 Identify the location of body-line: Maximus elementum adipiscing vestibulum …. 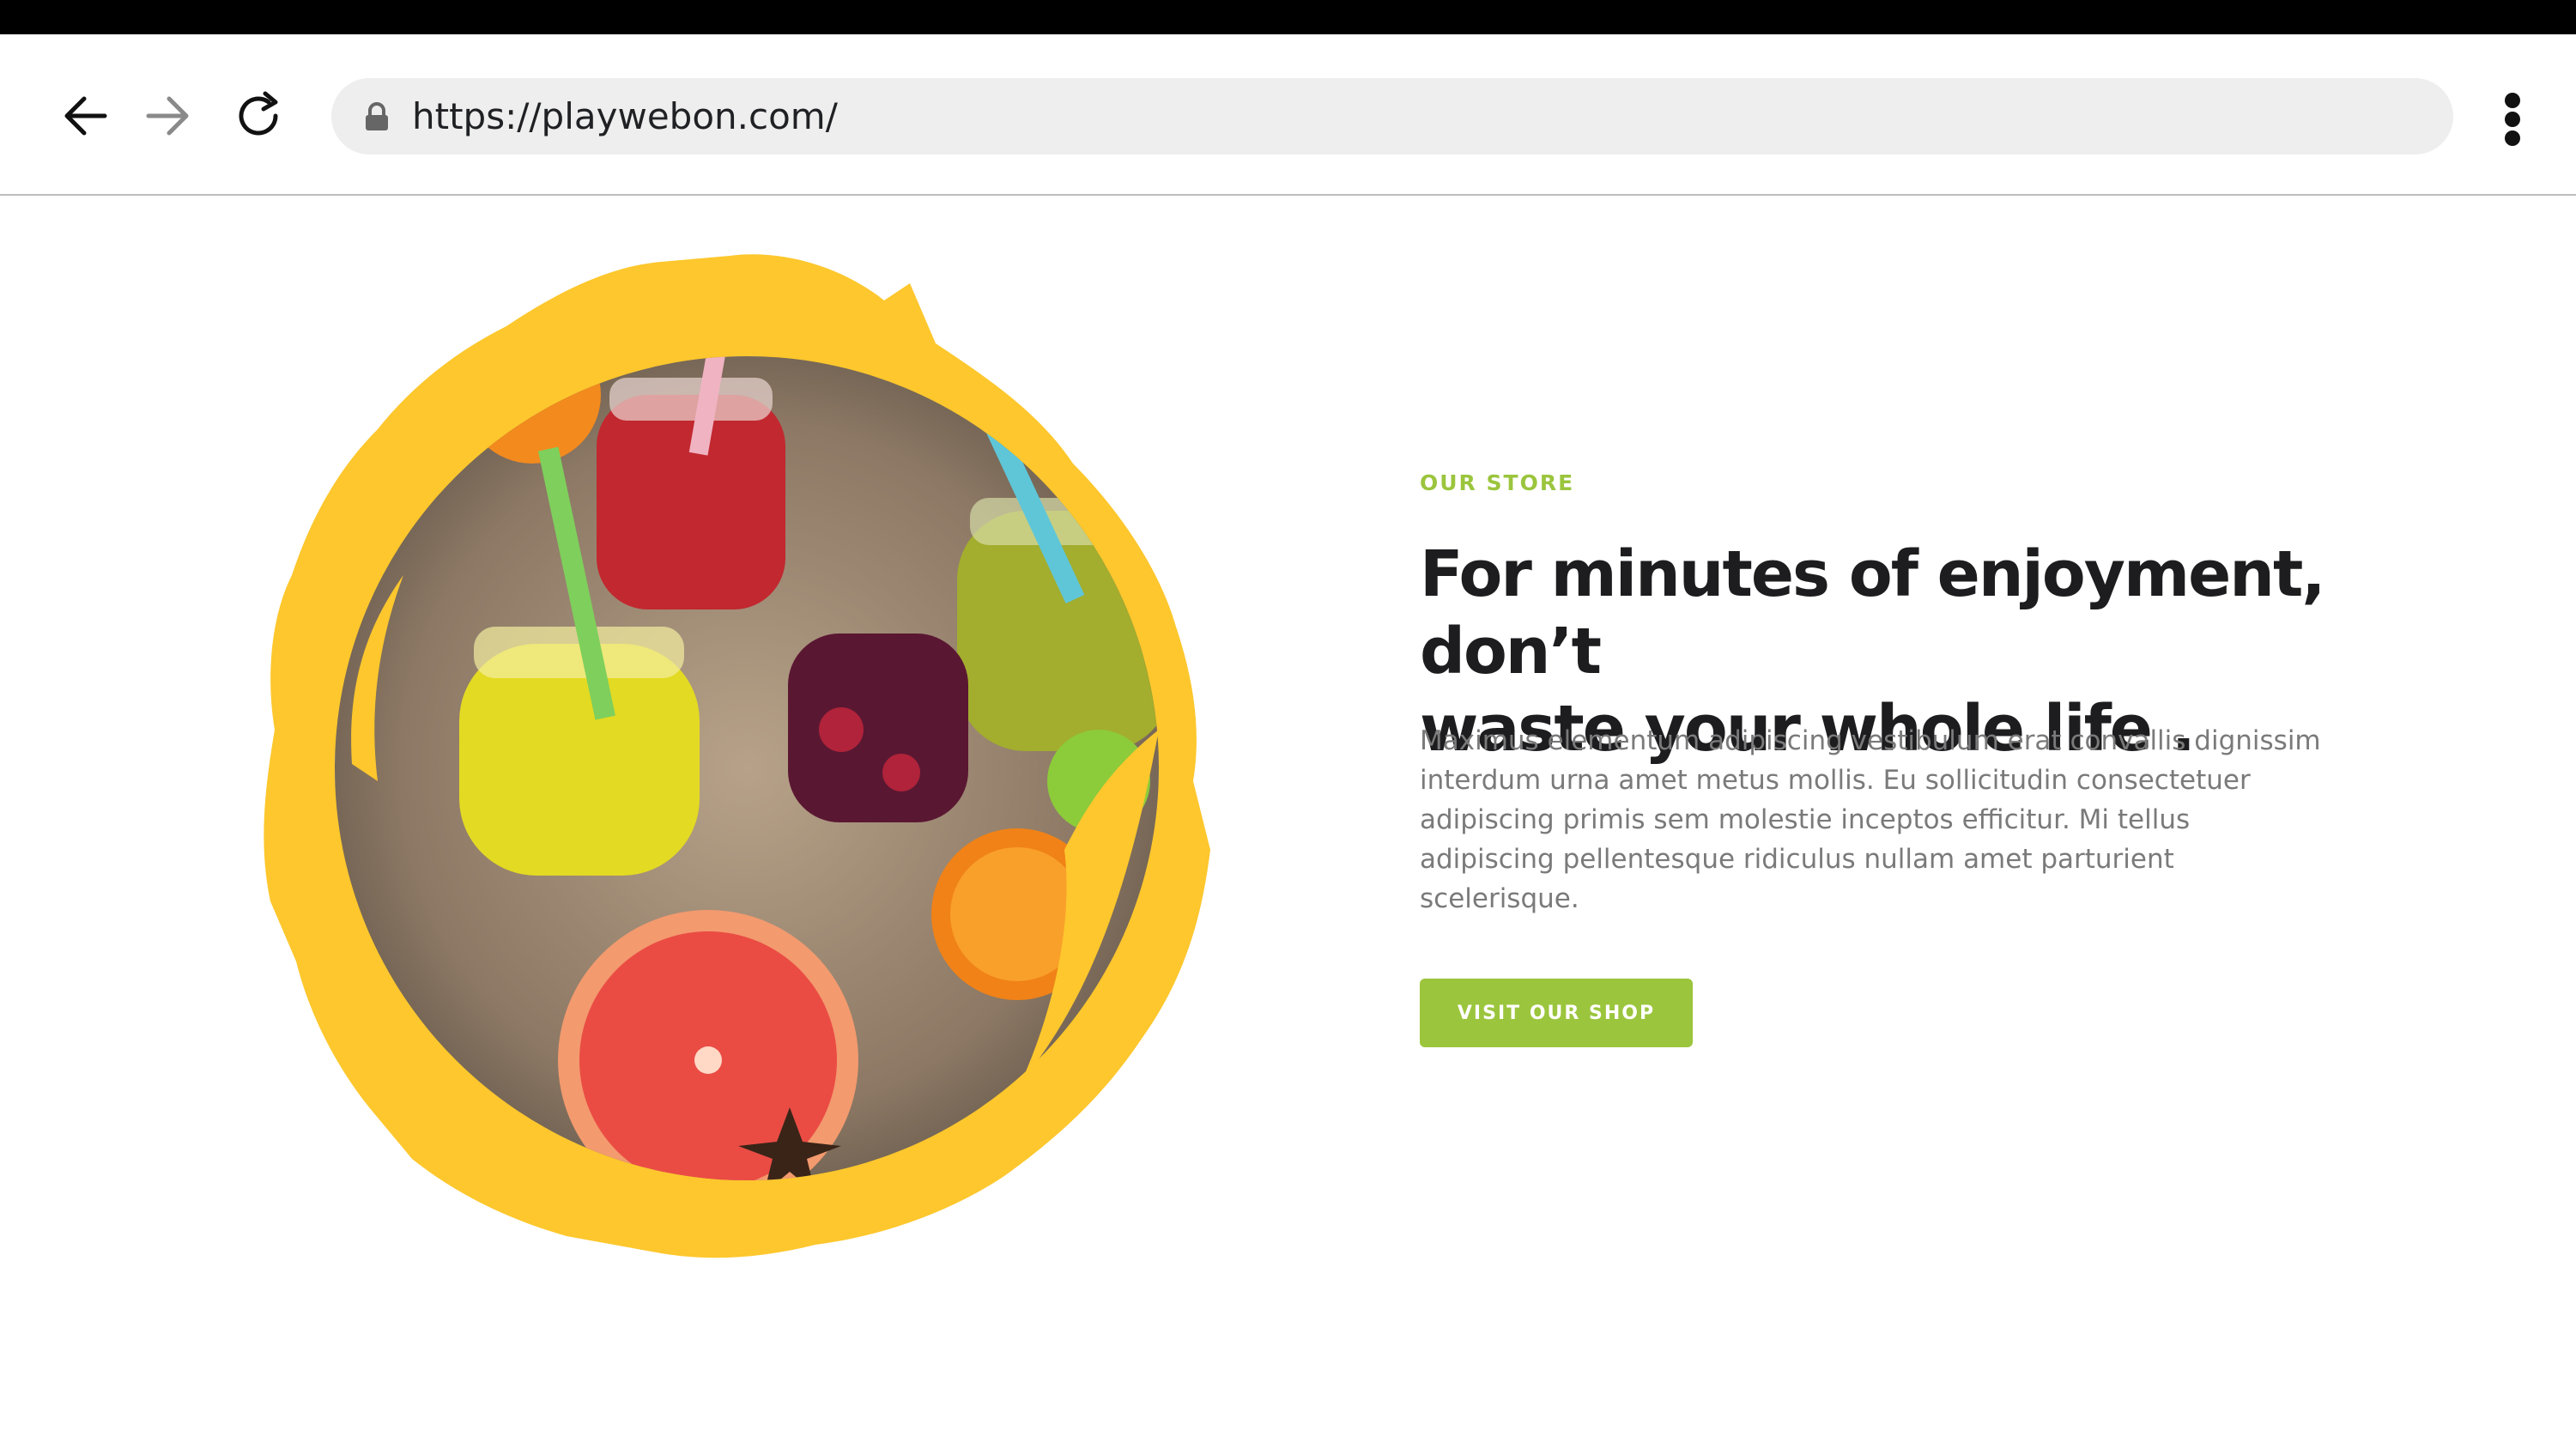
(1870, 740).